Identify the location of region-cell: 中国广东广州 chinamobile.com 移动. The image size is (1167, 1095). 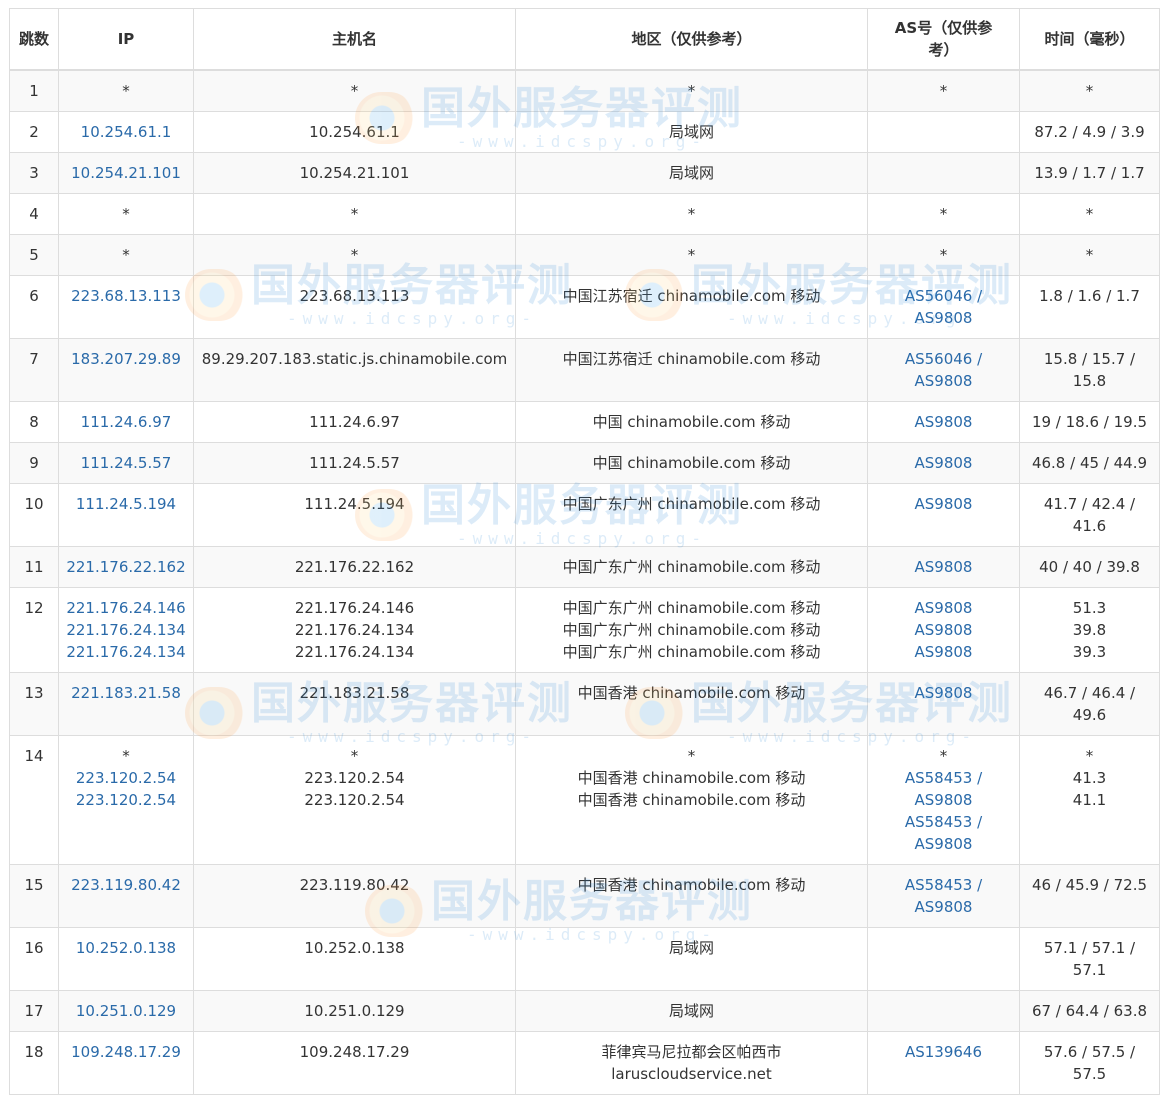
(691, 515).